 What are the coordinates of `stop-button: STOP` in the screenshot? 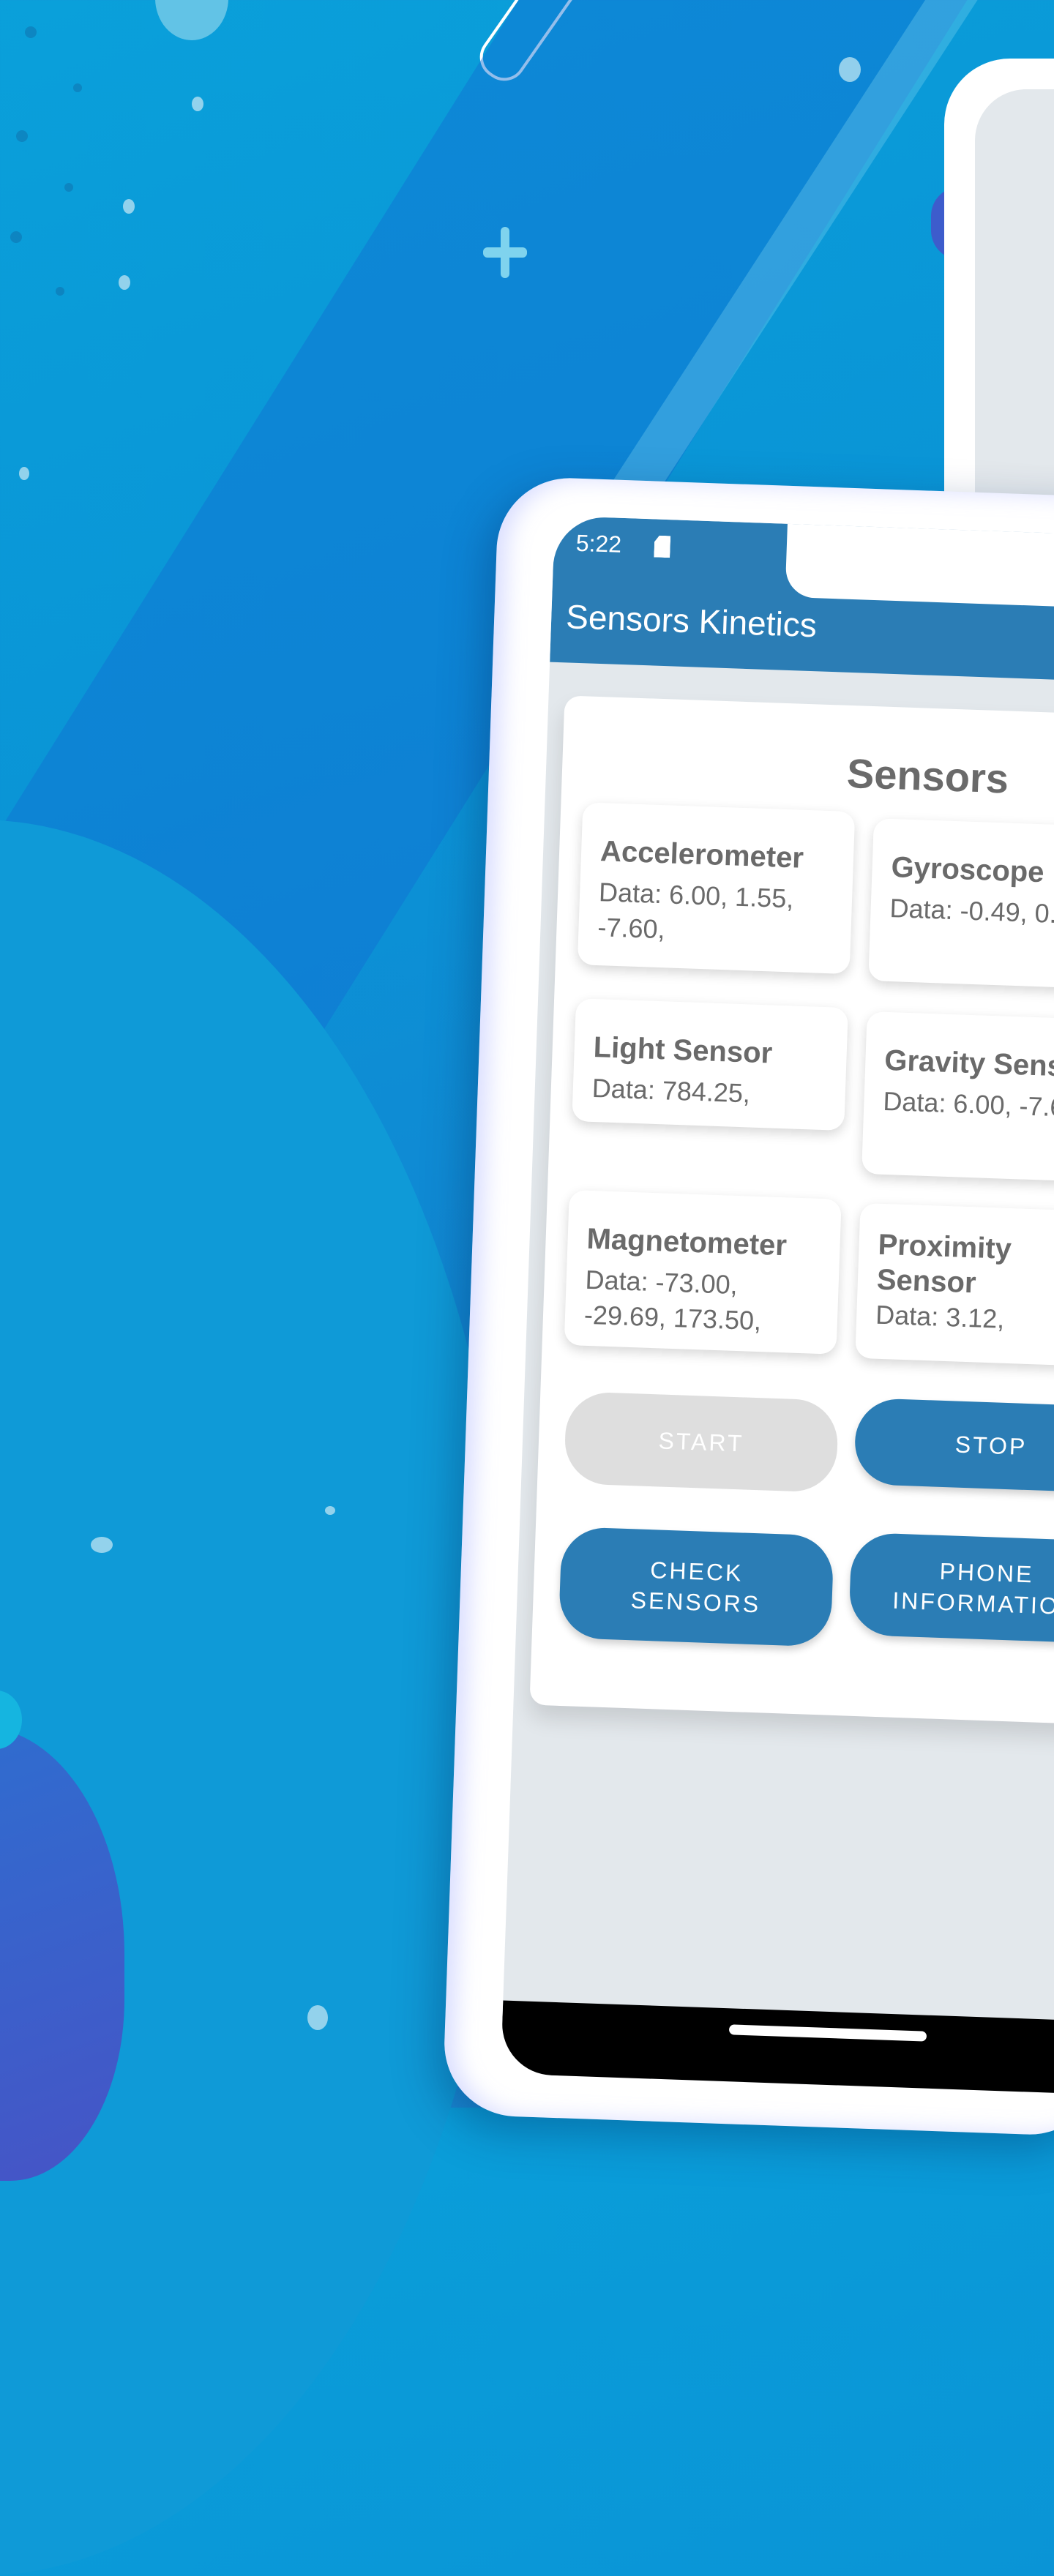 It's located at (953, 1445).